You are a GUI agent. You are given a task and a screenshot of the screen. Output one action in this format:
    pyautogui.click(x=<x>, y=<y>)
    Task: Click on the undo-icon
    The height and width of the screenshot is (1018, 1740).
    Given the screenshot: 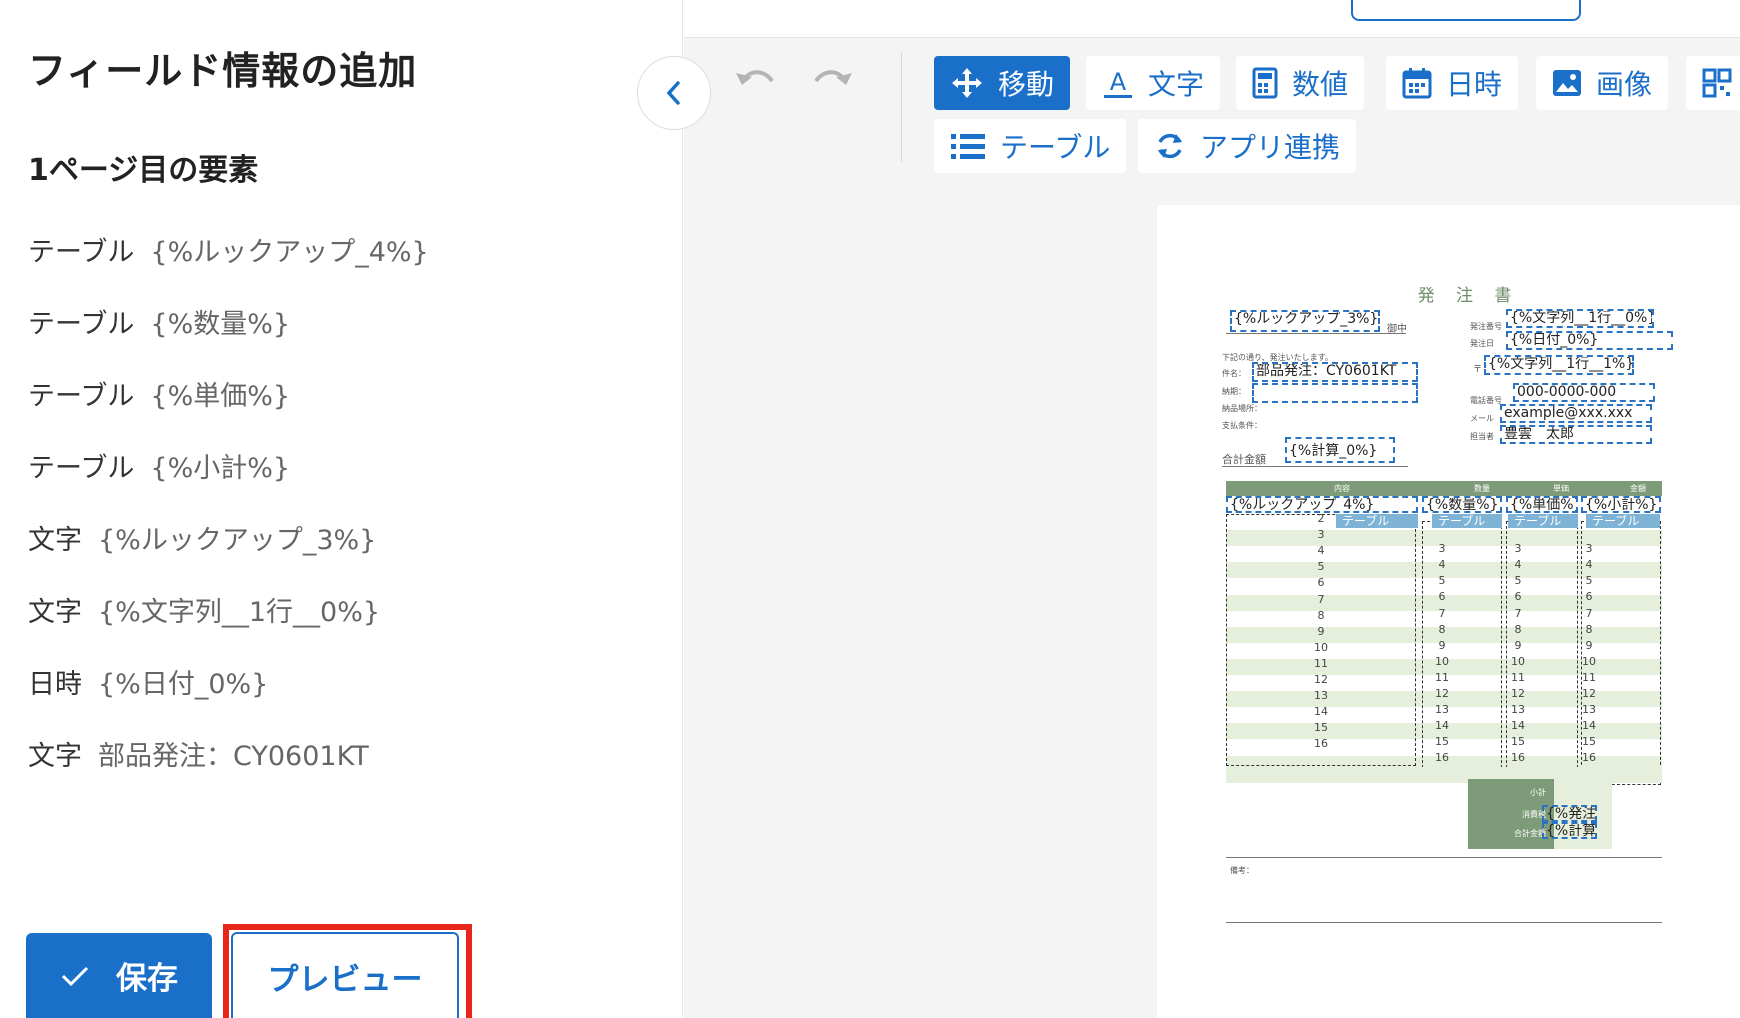 What is the action you would take?
    pyautogui.click(x=755, y=77)
    